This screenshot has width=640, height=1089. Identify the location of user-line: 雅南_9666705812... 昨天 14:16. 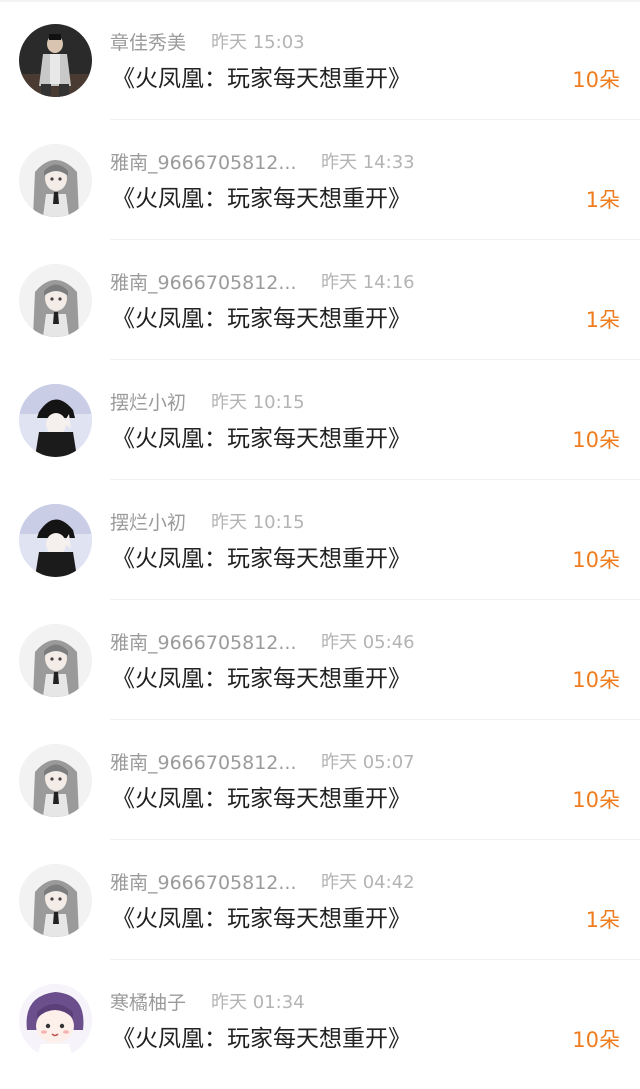
(262, 283).